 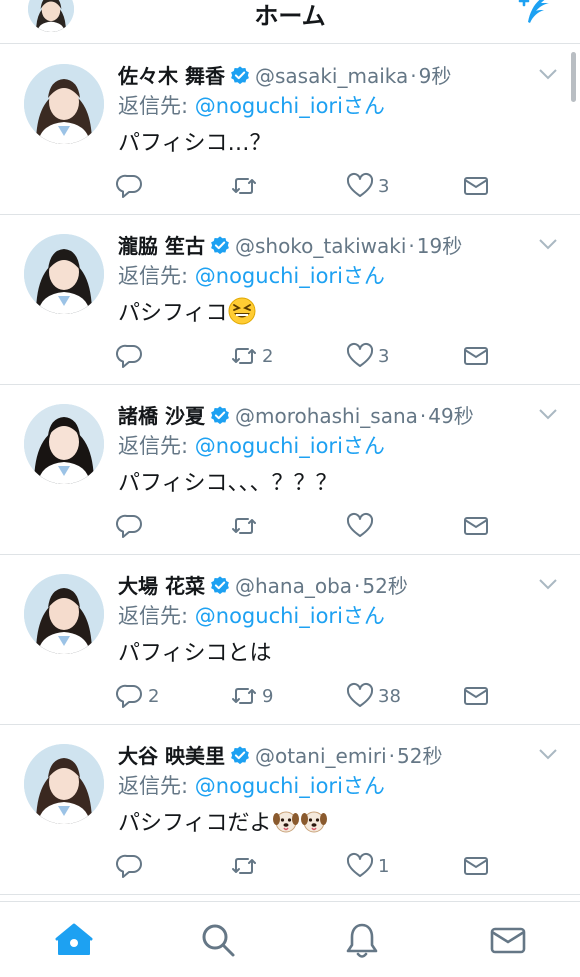 I want to click on display-name: 瀧脇 笙古, so click(x=161, y=246).